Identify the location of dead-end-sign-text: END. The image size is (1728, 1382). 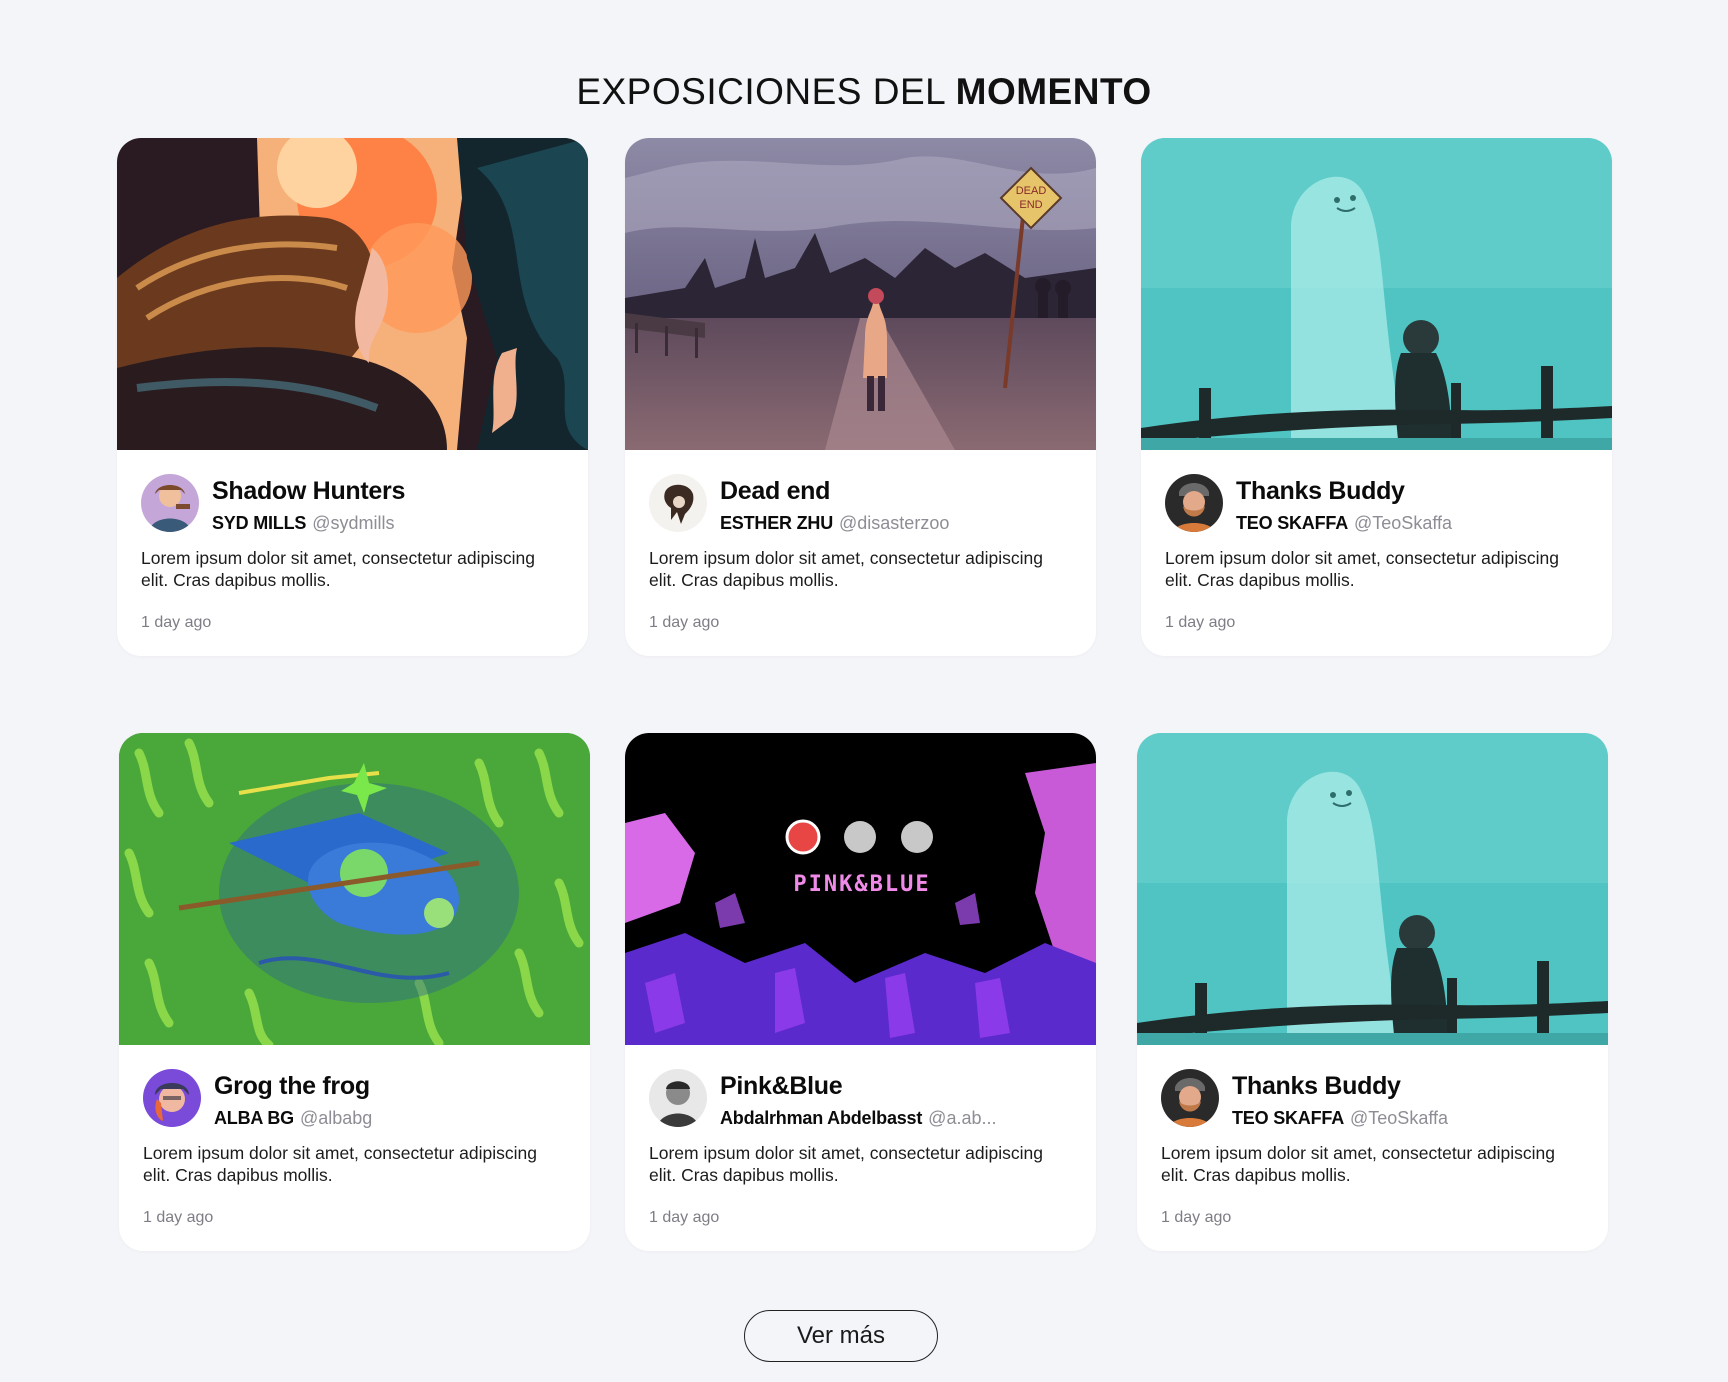
(1030, 205).